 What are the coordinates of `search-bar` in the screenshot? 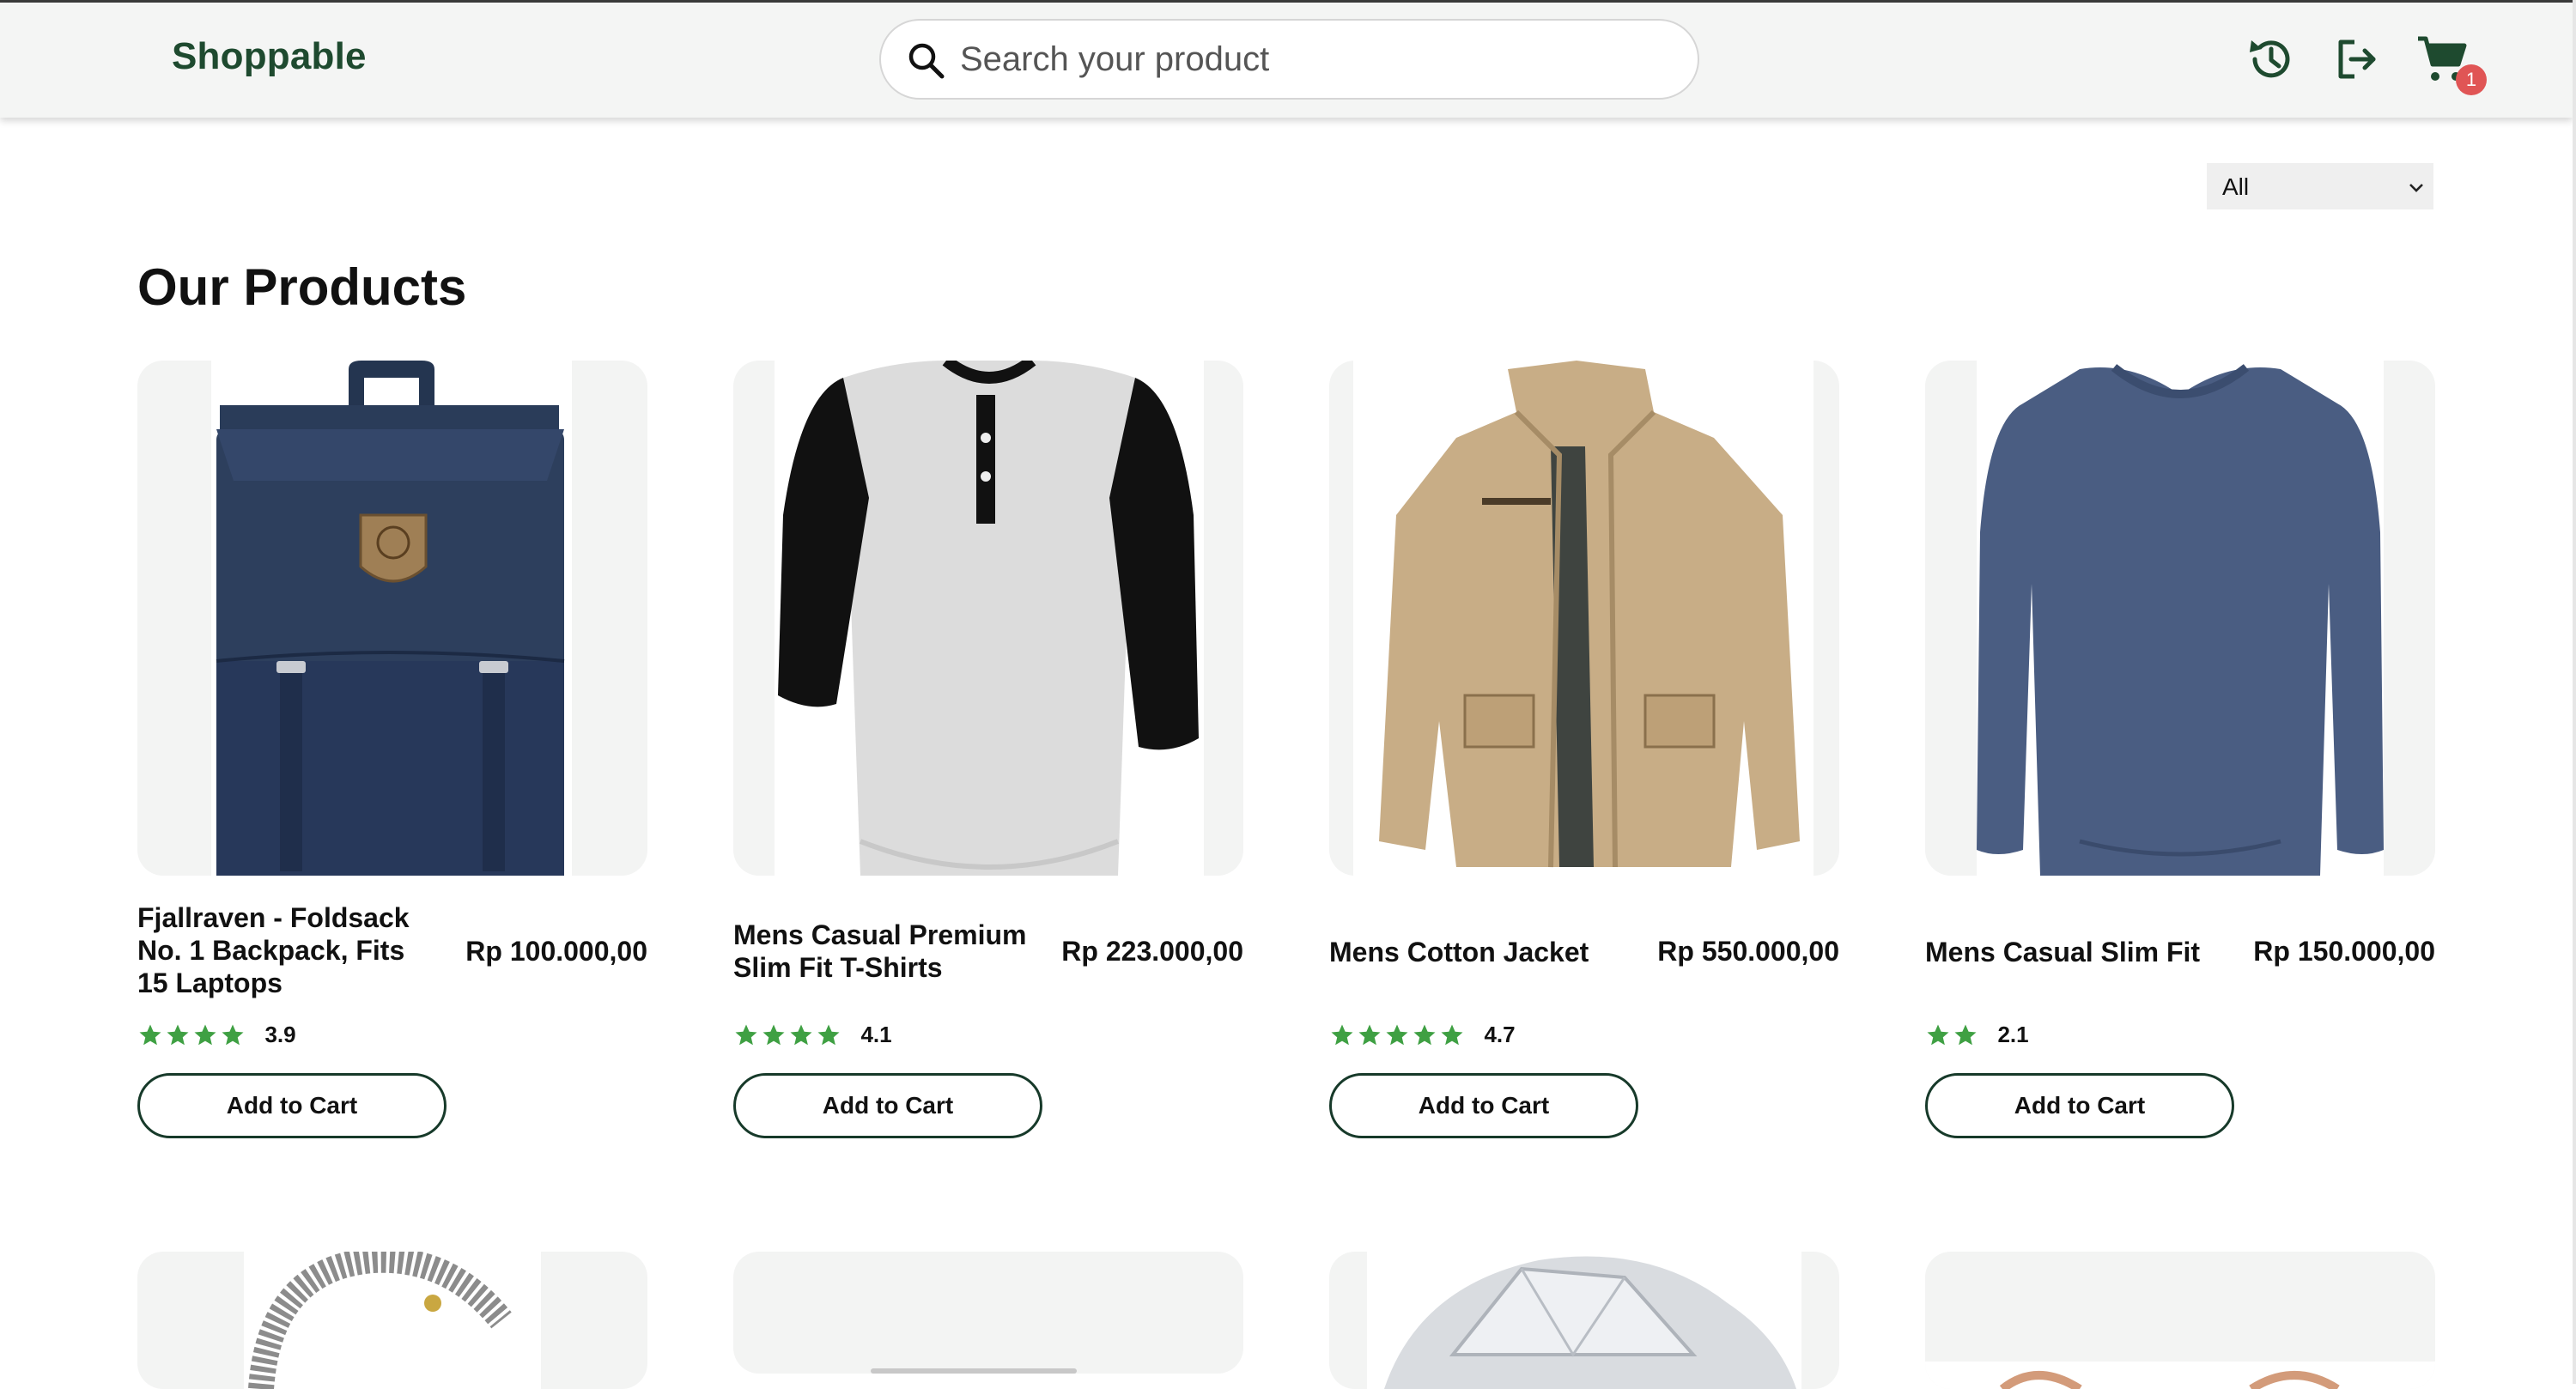 It's located at (1289, 59).